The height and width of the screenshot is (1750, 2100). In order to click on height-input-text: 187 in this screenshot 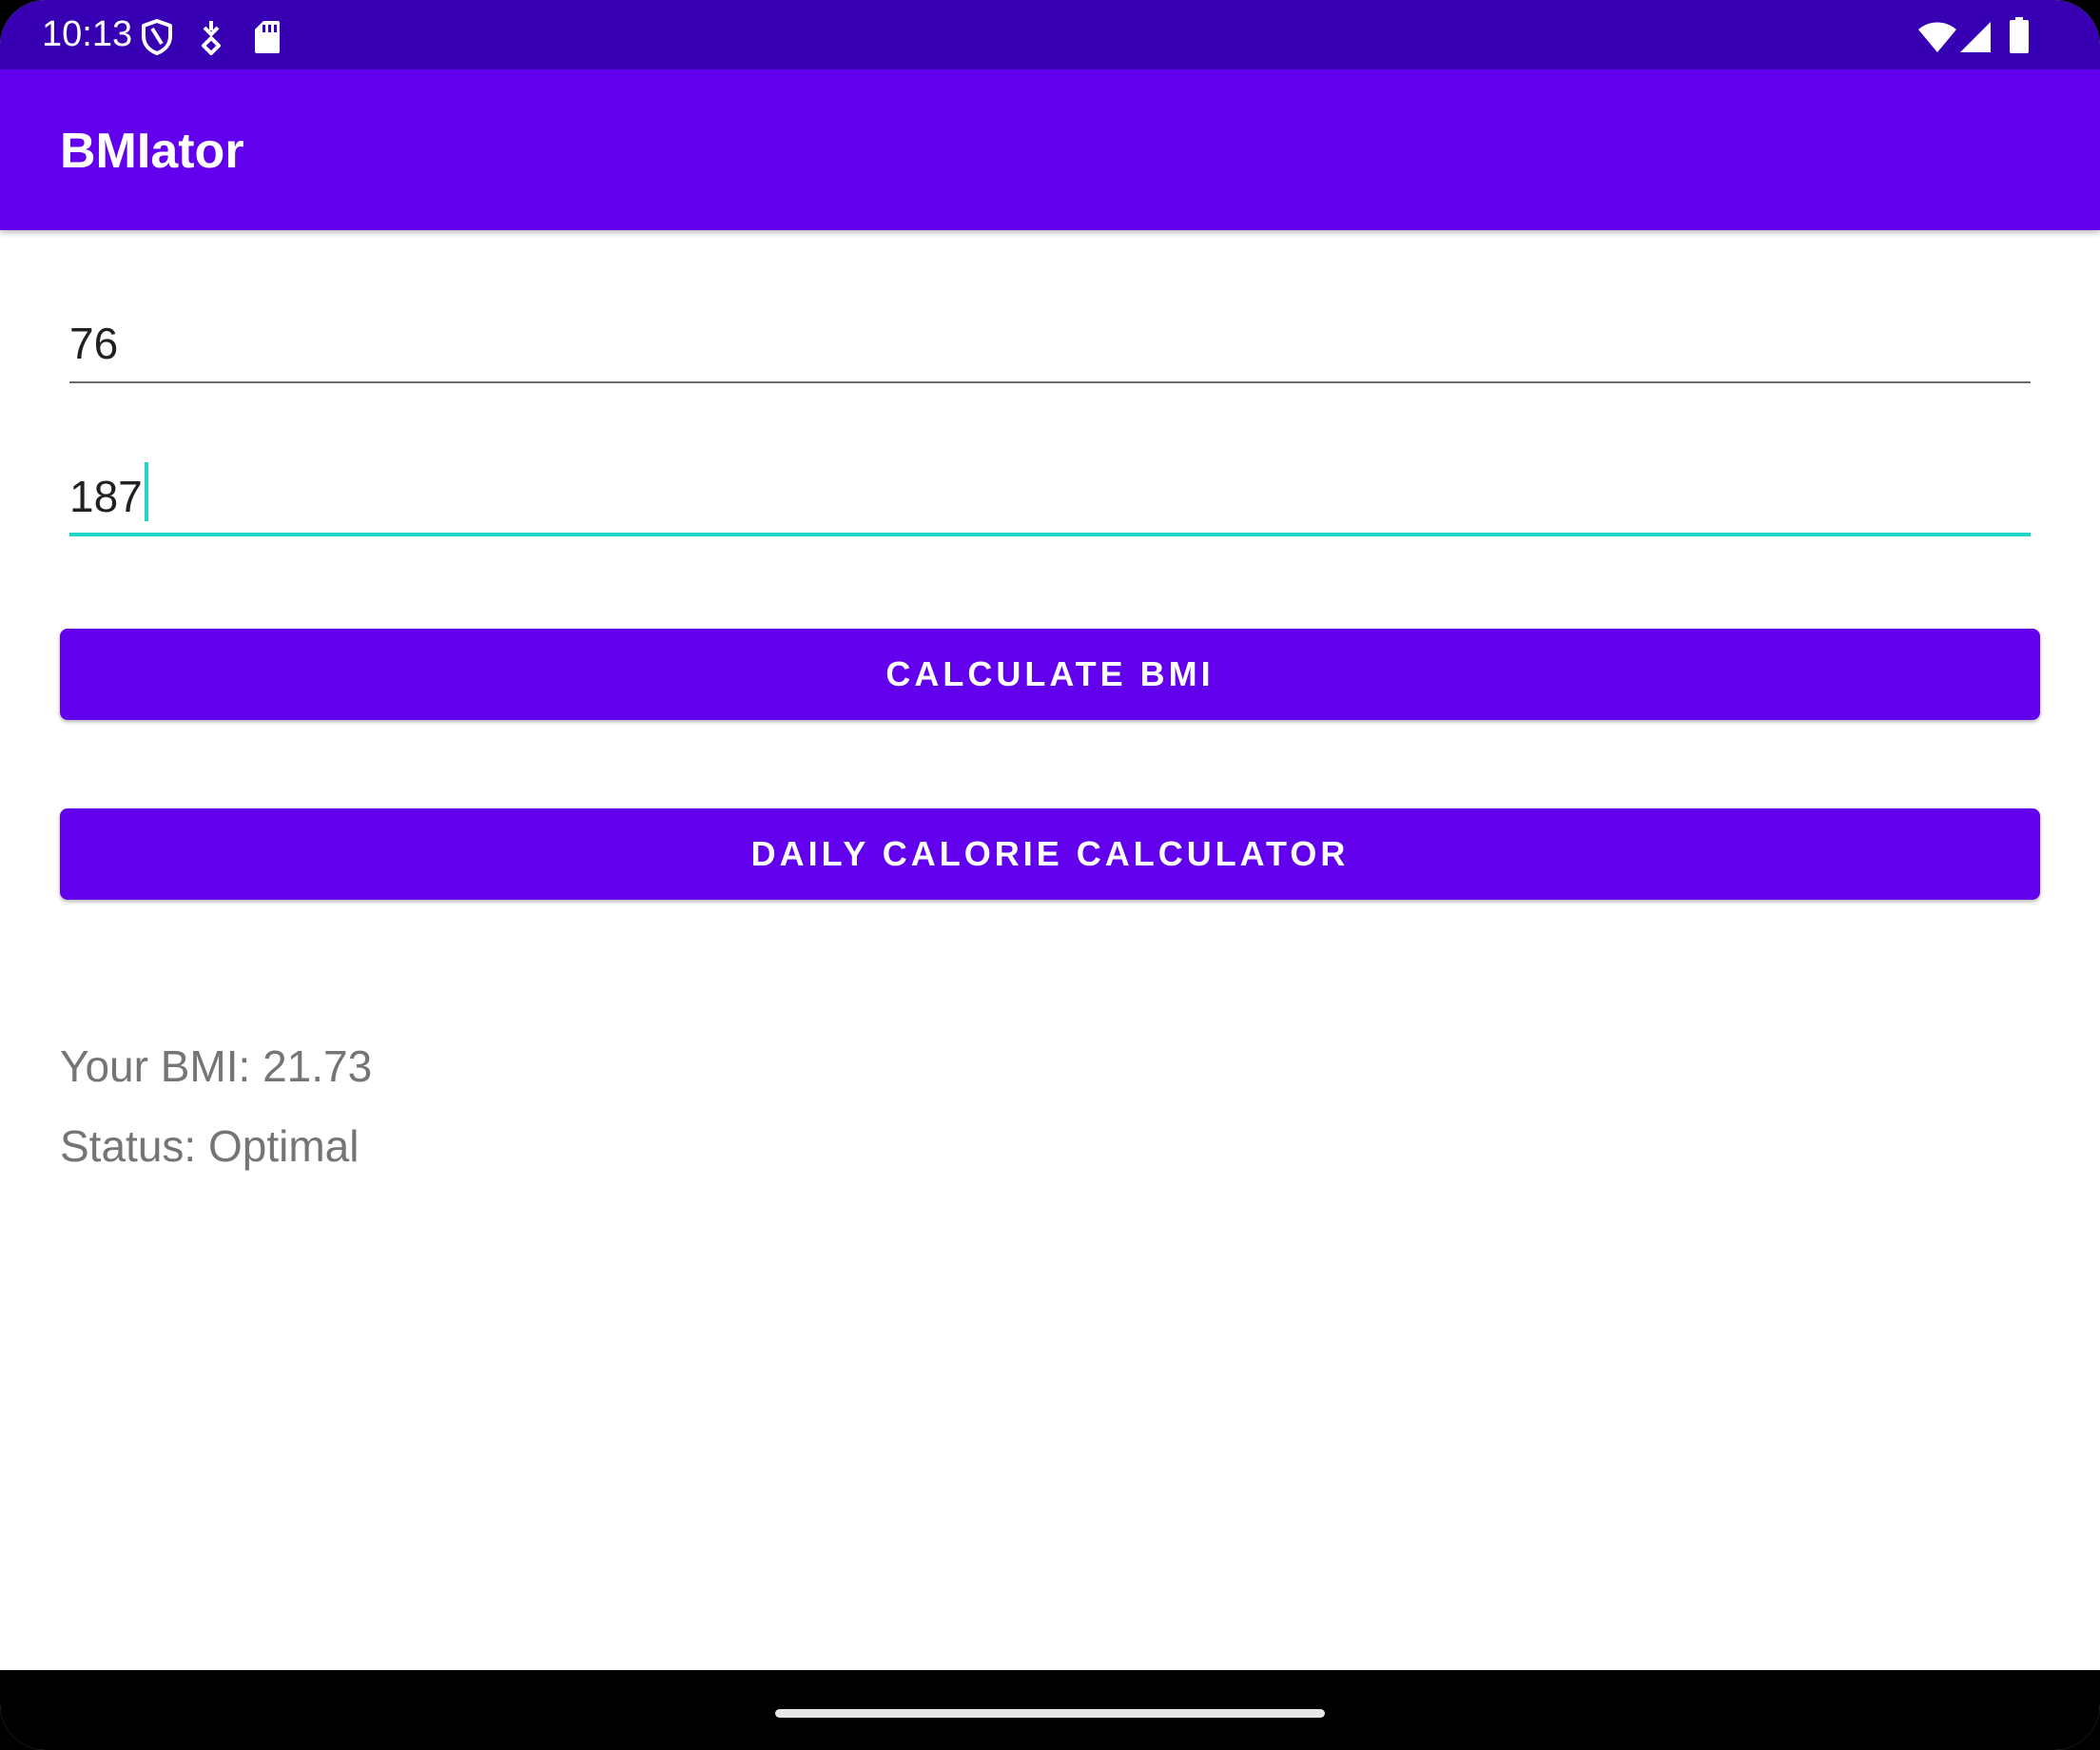, I will do `click(108, 492)`.